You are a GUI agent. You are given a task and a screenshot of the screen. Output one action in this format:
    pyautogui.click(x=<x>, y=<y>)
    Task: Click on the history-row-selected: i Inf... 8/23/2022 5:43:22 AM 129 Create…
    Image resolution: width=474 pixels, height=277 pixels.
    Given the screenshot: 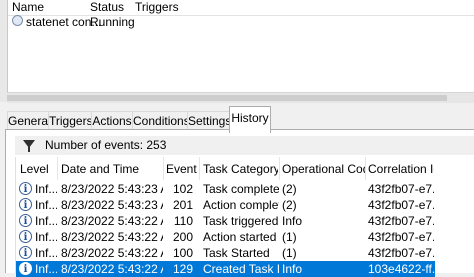 What is the action you would take?
    pyautogui.click(x=225, y=269)
    